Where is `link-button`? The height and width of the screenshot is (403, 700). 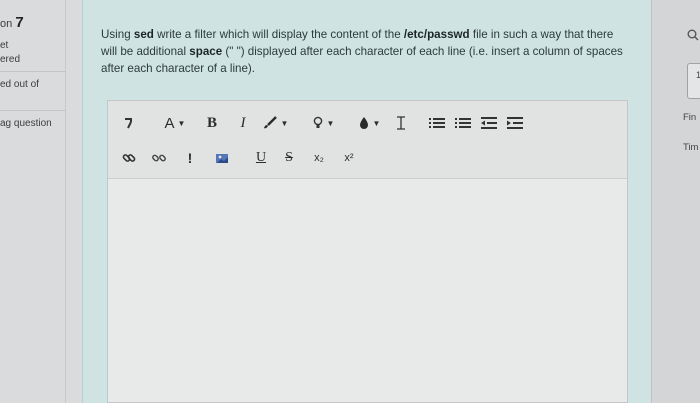
link-button is located at coordinates (129, 158).